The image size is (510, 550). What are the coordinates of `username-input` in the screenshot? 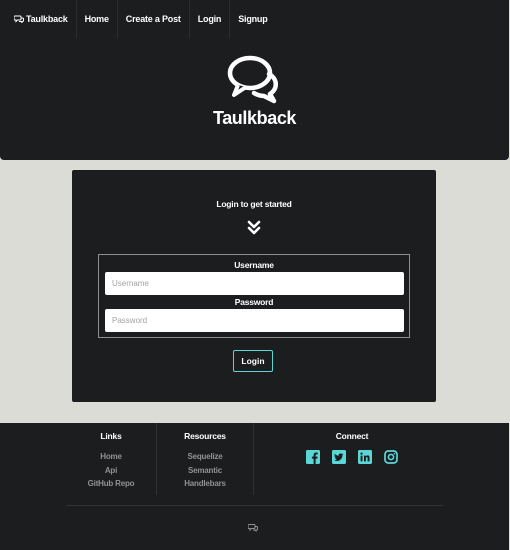 It's located at (254, 283).